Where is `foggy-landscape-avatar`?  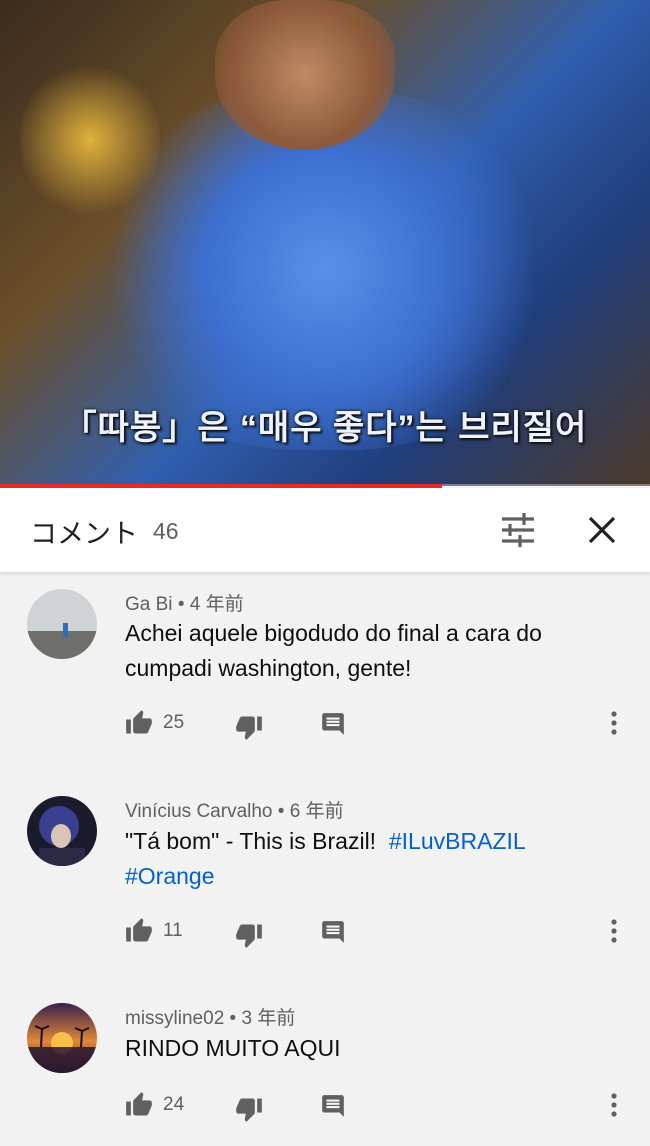
foggy-landscape-avatar is located at coordinates (62, 624).